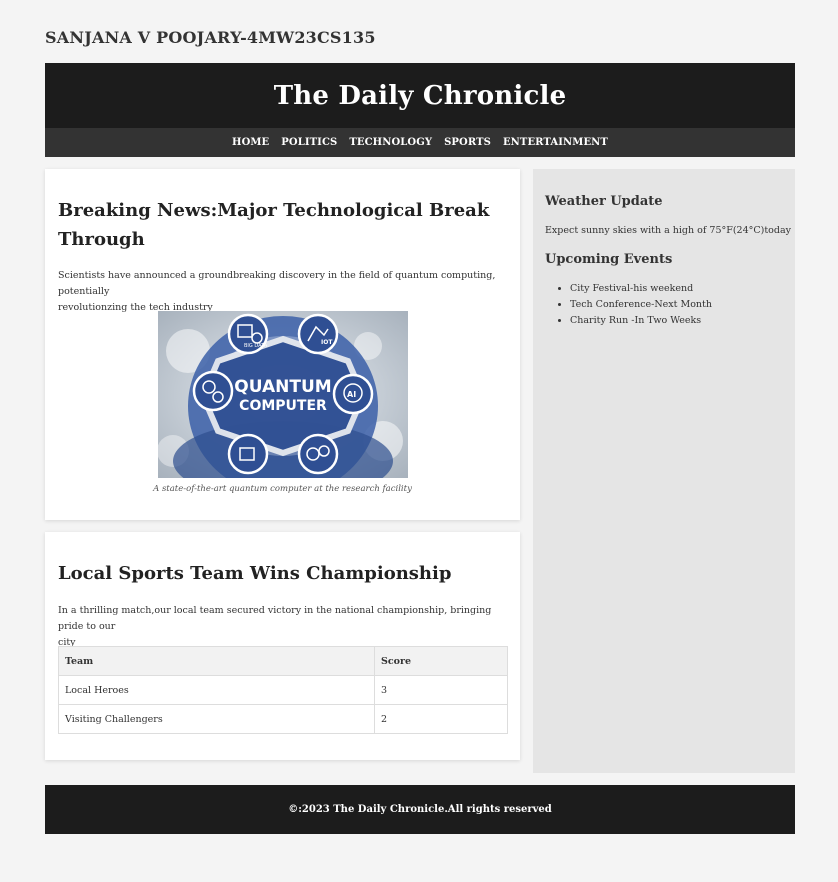 Image resolution: width=838 pixels, height=882 pixels. Describe the element at coordinates (309, 142) in the screenshot. I see `nav-politics: POLITICS` at that location.